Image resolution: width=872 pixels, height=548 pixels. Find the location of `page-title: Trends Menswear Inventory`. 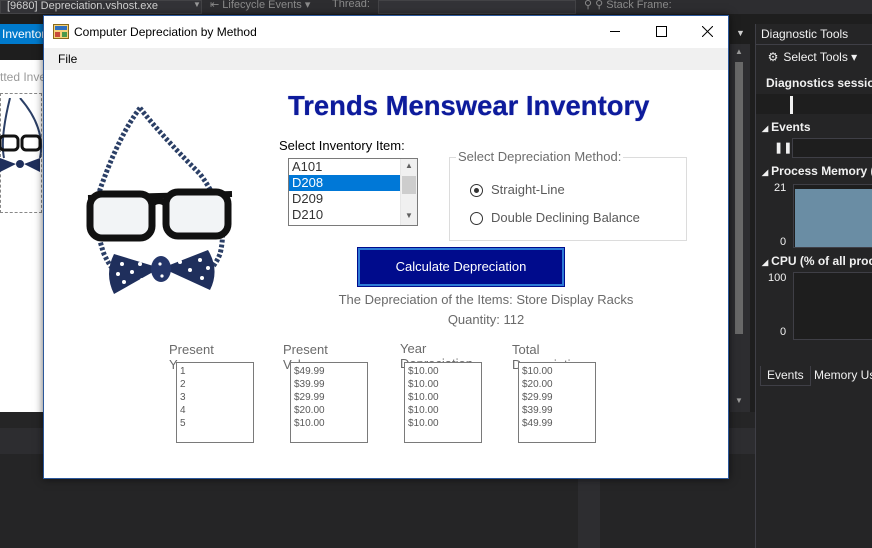

page-title: Trends Menswear Inventory is located at coordinates (469, 105).